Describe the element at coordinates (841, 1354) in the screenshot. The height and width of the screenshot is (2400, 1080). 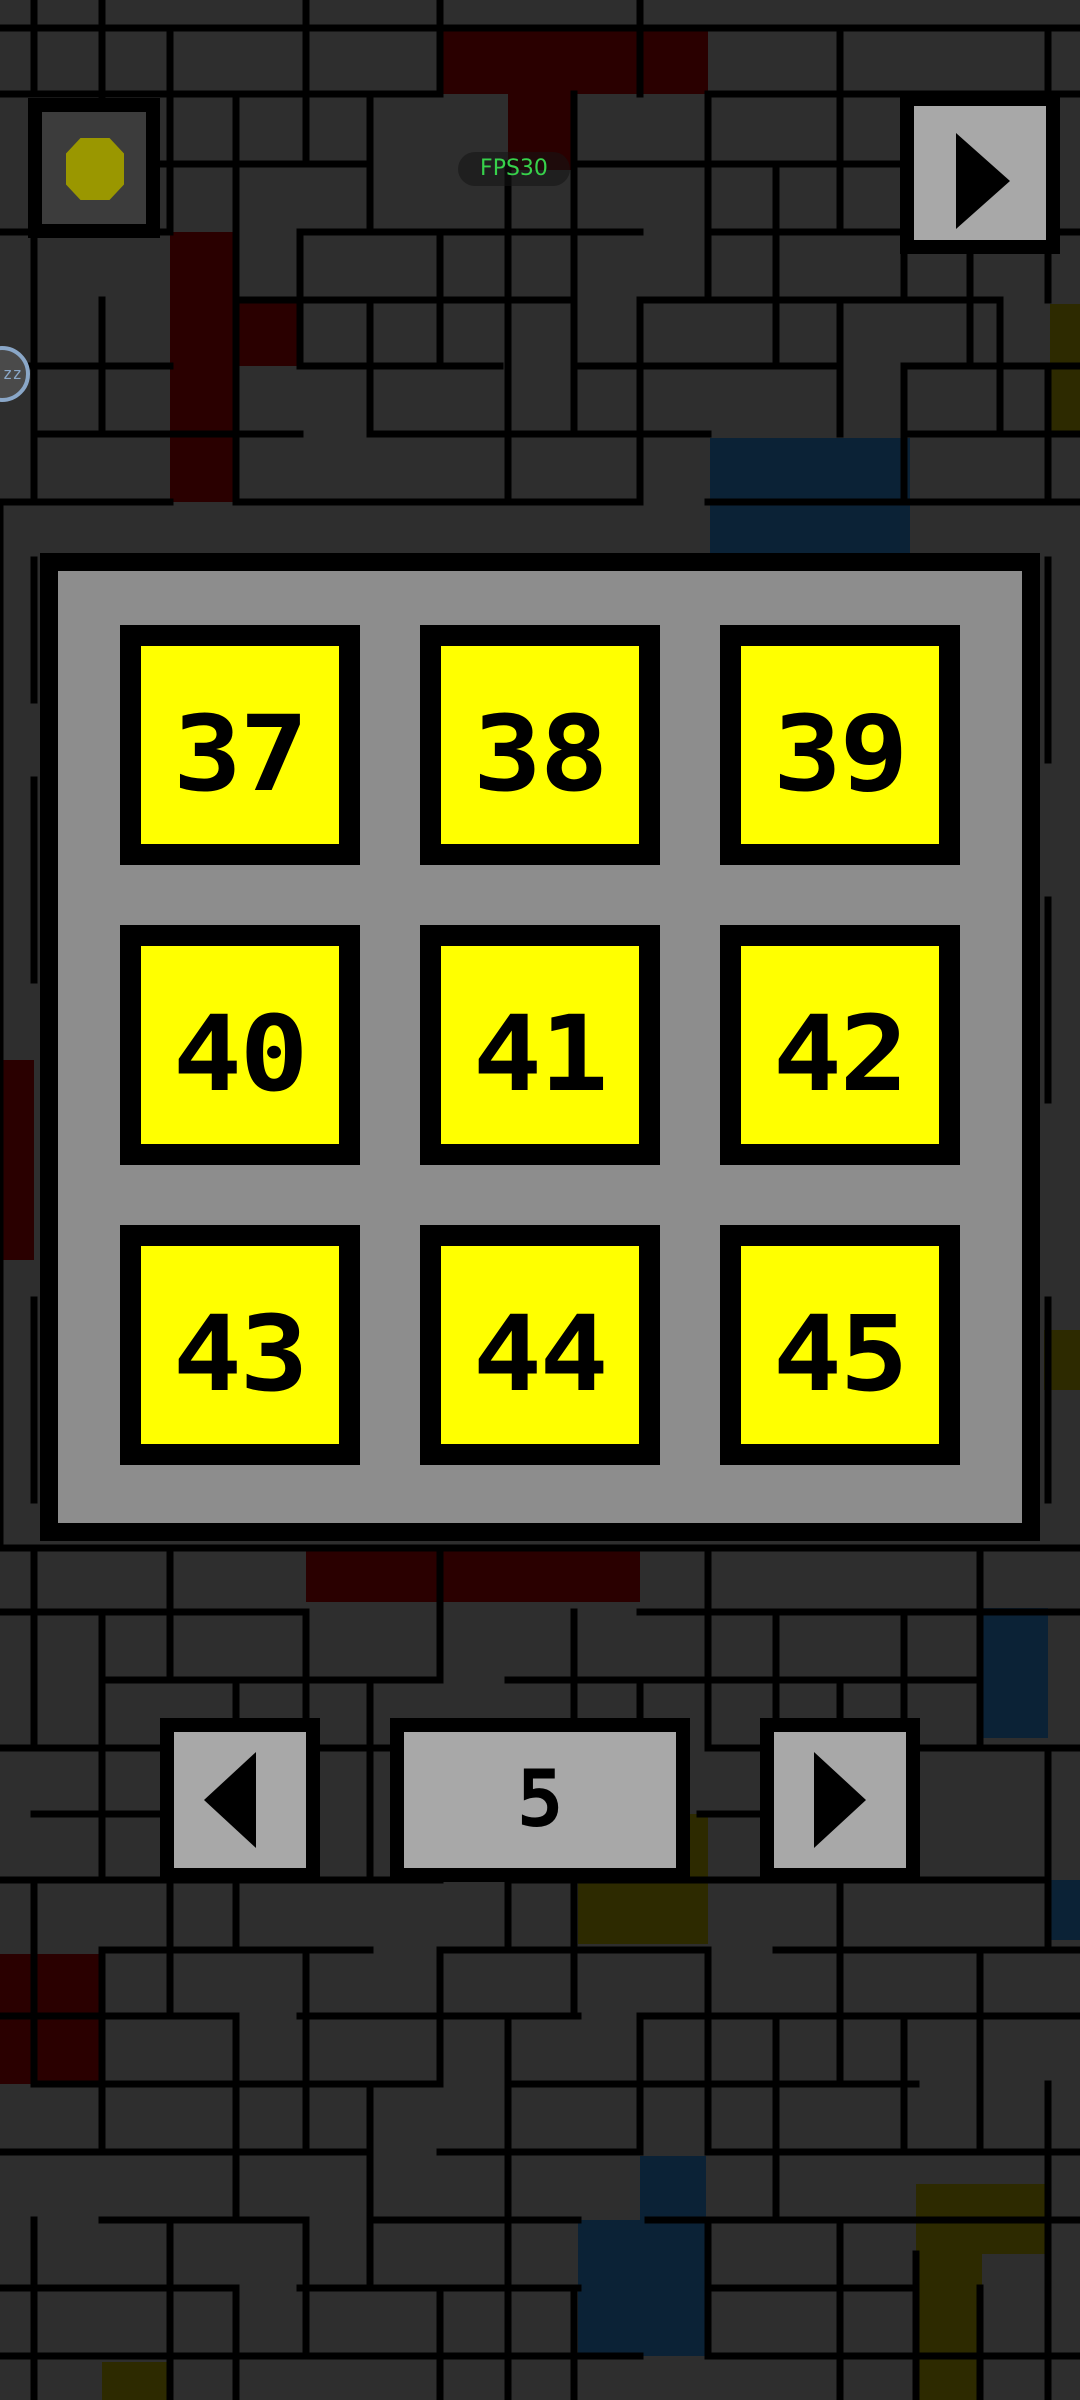
I see `level-number: 45` at that location.